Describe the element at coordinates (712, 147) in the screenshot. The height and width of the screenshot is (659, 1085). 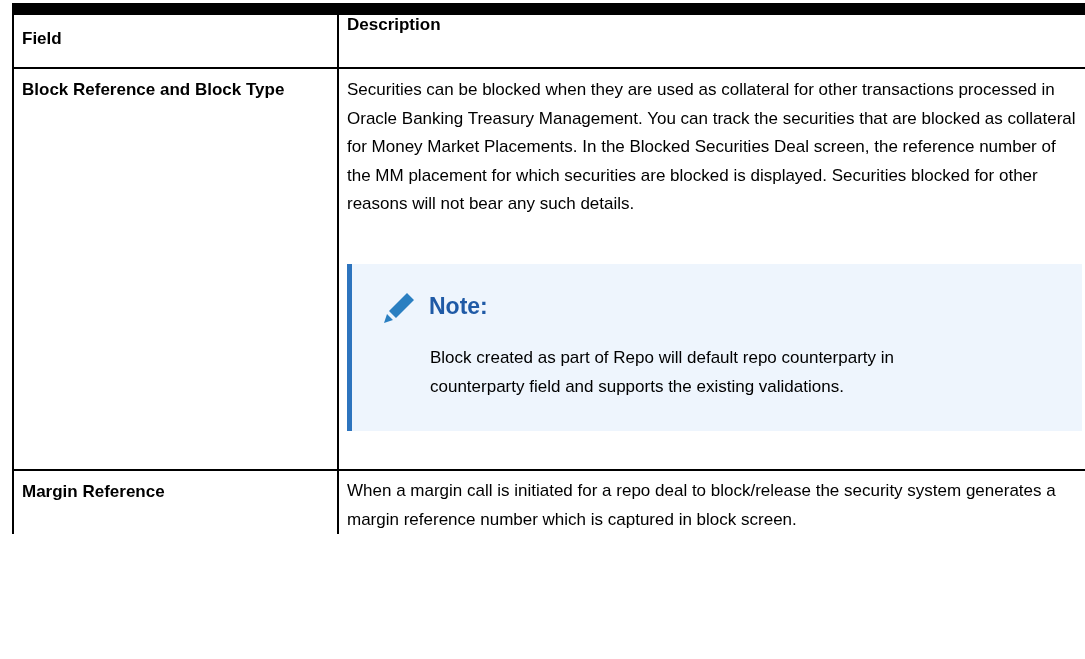
I see `description-text: Securities can be blocked when they are used as collateral for other transactions processed in Oracle Banking Treasury Management. You can track the securities that are blocked as collateral for Money Market Placements. In the Blocked Securities Deal screen, the reference number of the MM placement for which securities are blocked is displayed. Securities blocked for other reasons will not bear any such details.` at that location.